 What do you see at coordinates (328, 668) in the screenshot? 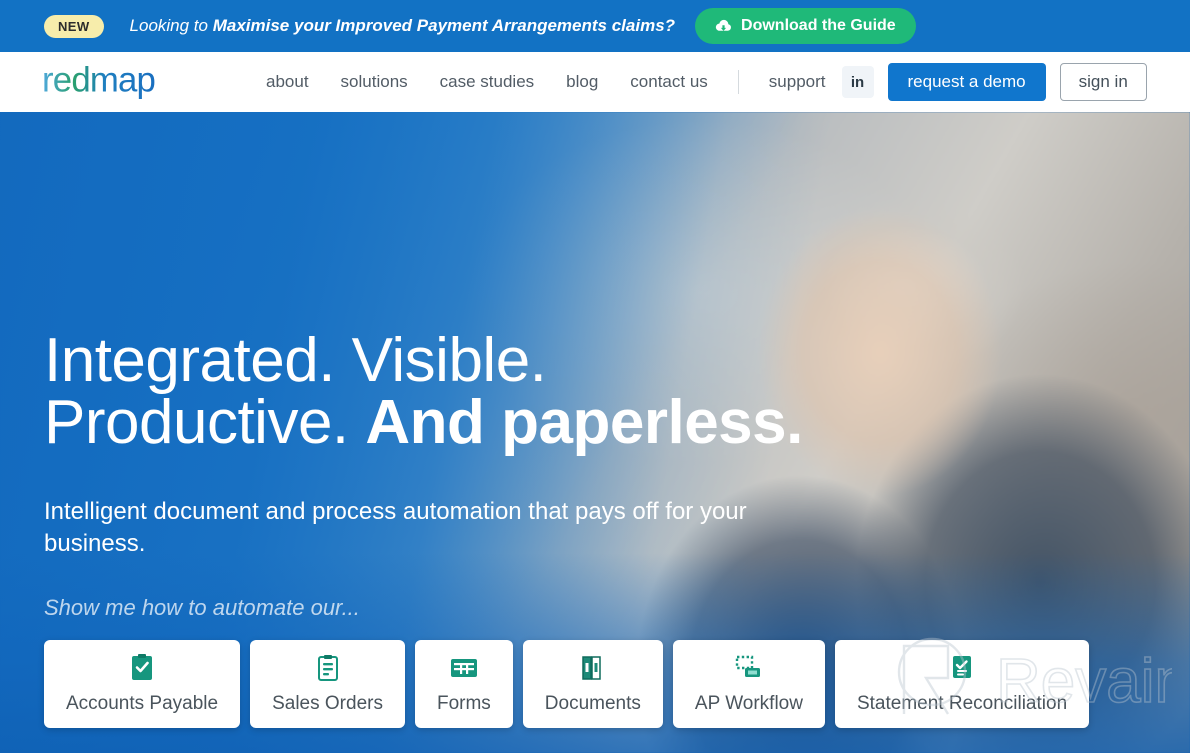
I see `clipboard-lines-icon` at bounding box center [328, 668].